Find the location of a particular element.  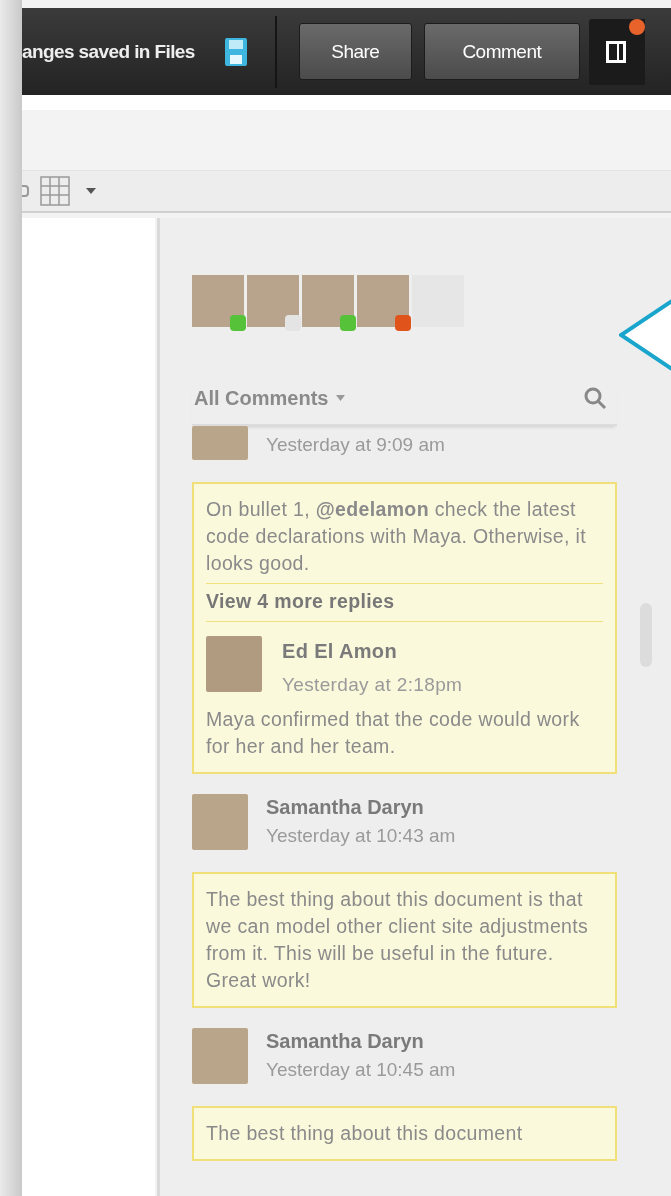

table-icon is located at coordinates (55, 191).